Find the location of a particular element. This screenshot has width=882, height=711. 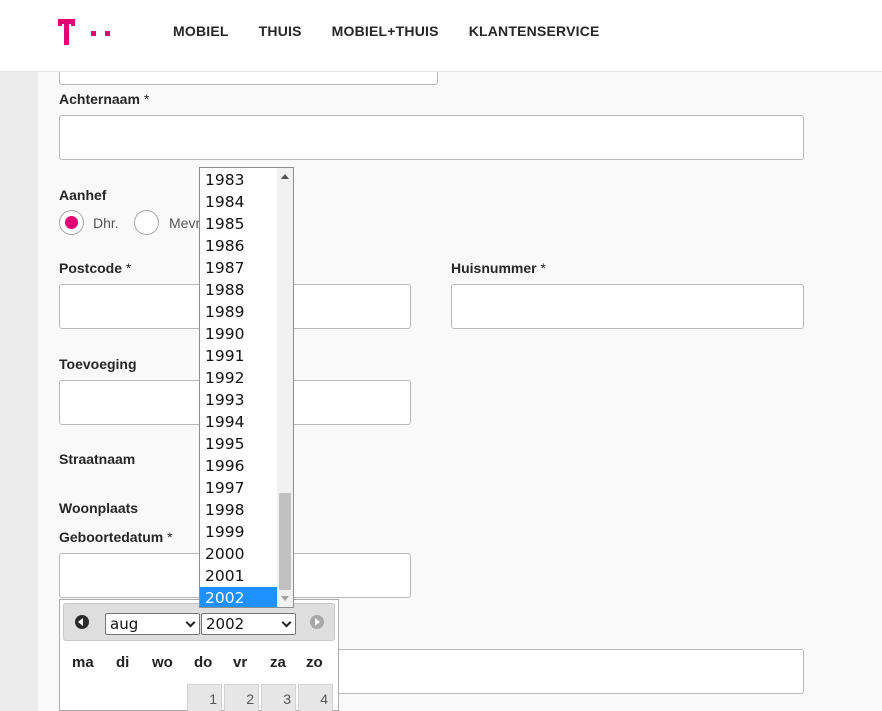

achternaam-input is located at coordinates (431, 137).